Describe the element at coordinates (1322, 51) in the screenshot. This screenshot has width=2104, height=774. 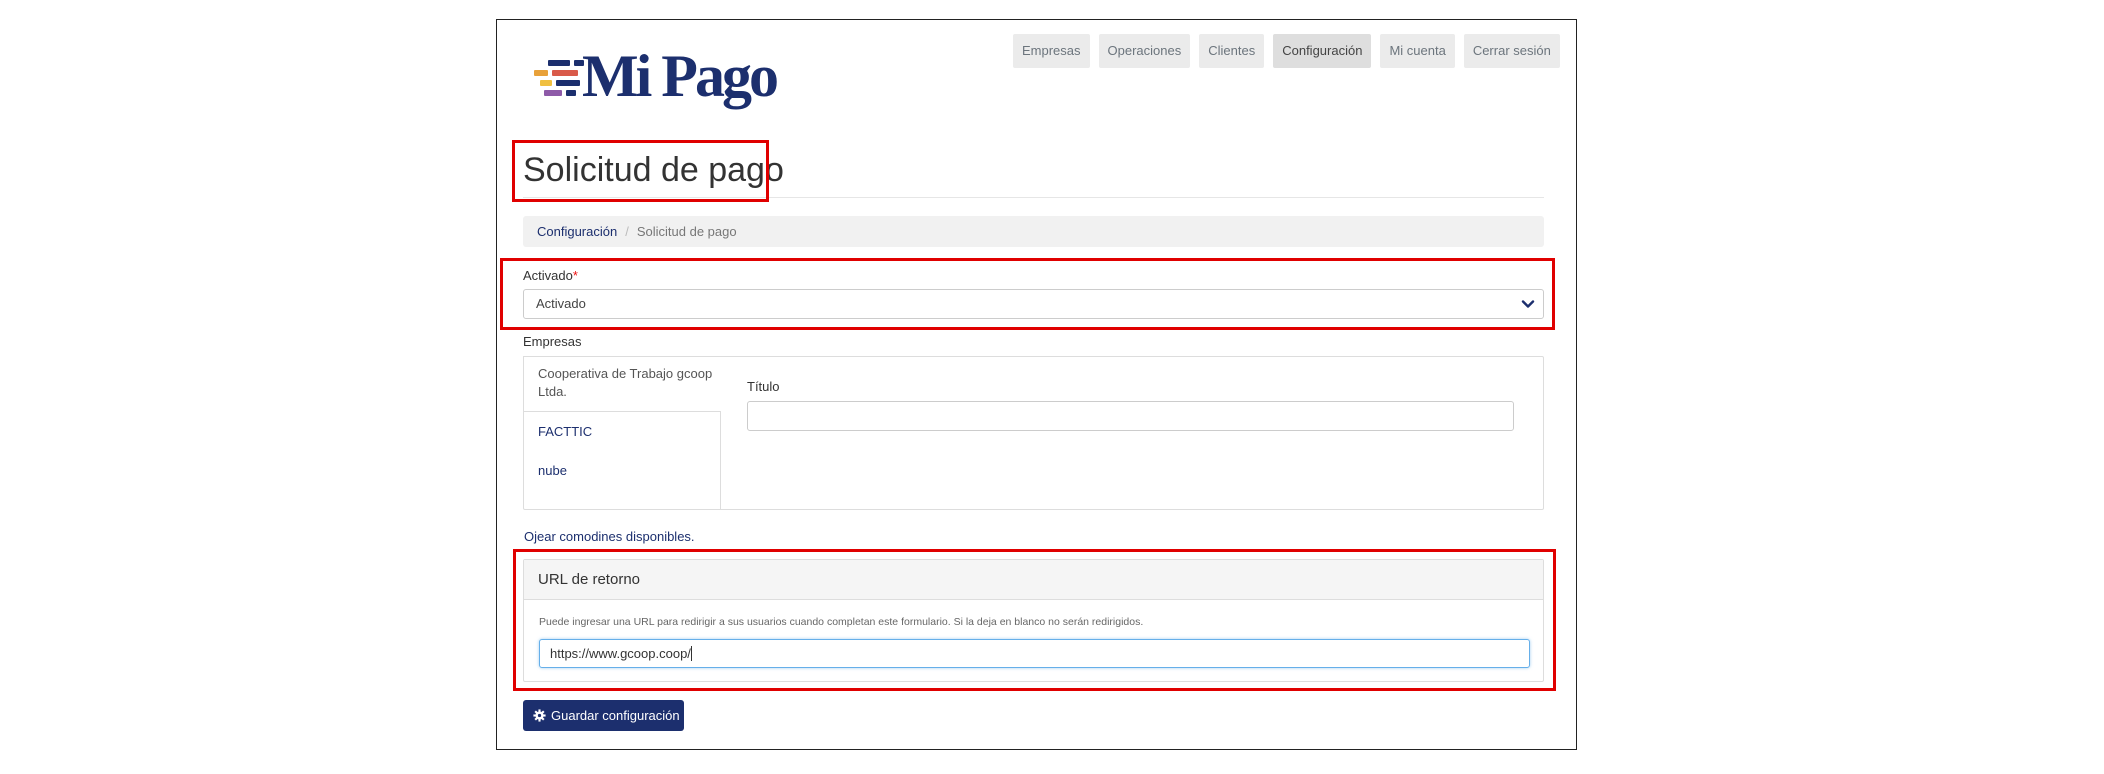
I see `nav-configuracion: Configuración` at that location.